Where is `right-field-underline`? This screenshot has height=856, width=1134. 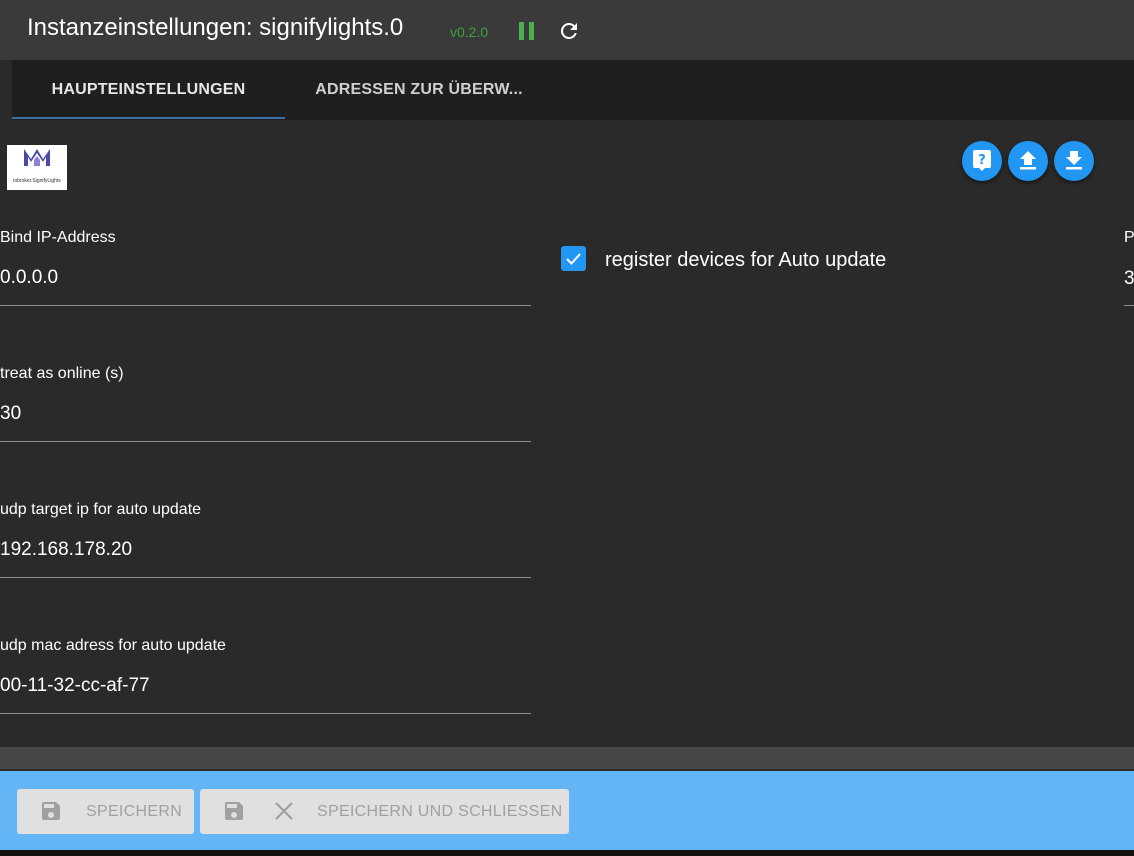 right-field-underline is located at coordinates (1129, 305).